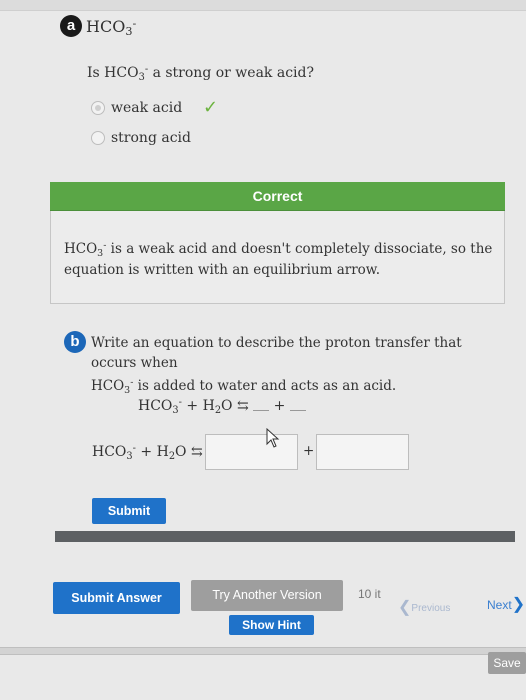 The image size is (526, 700). Describe the element at coordinates (507, 663) in the screenshot. I see `save-button: Save` at that location.